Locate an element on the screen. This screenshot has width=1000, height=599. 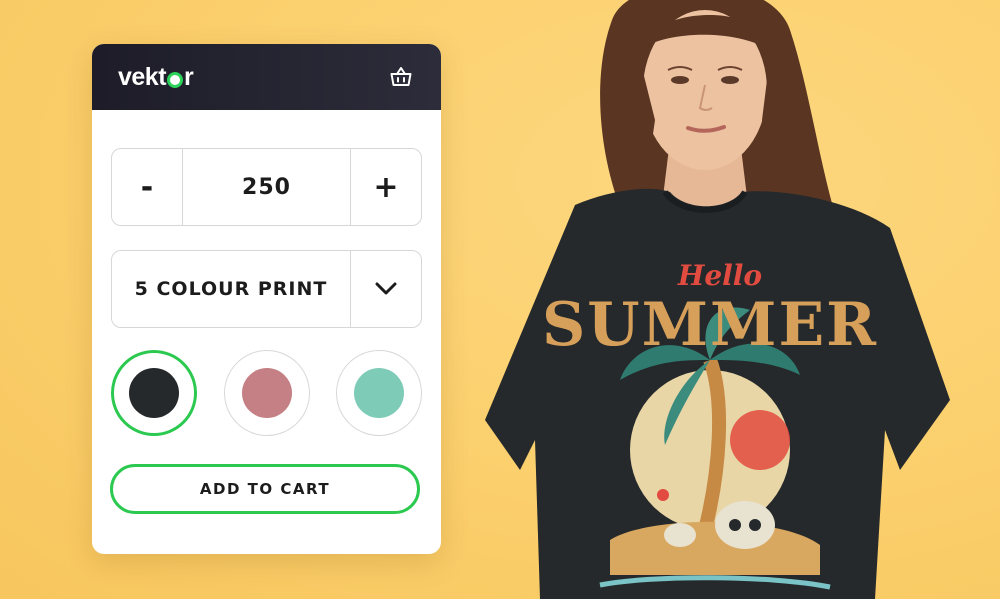
decrease-quantity-button: - is located at coordinates (147, 187).